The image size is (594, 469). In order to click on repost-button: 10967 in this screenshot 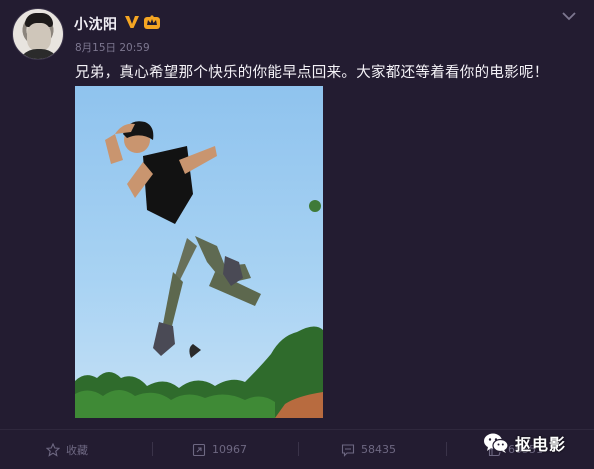, I will do `click(219, 449)`.